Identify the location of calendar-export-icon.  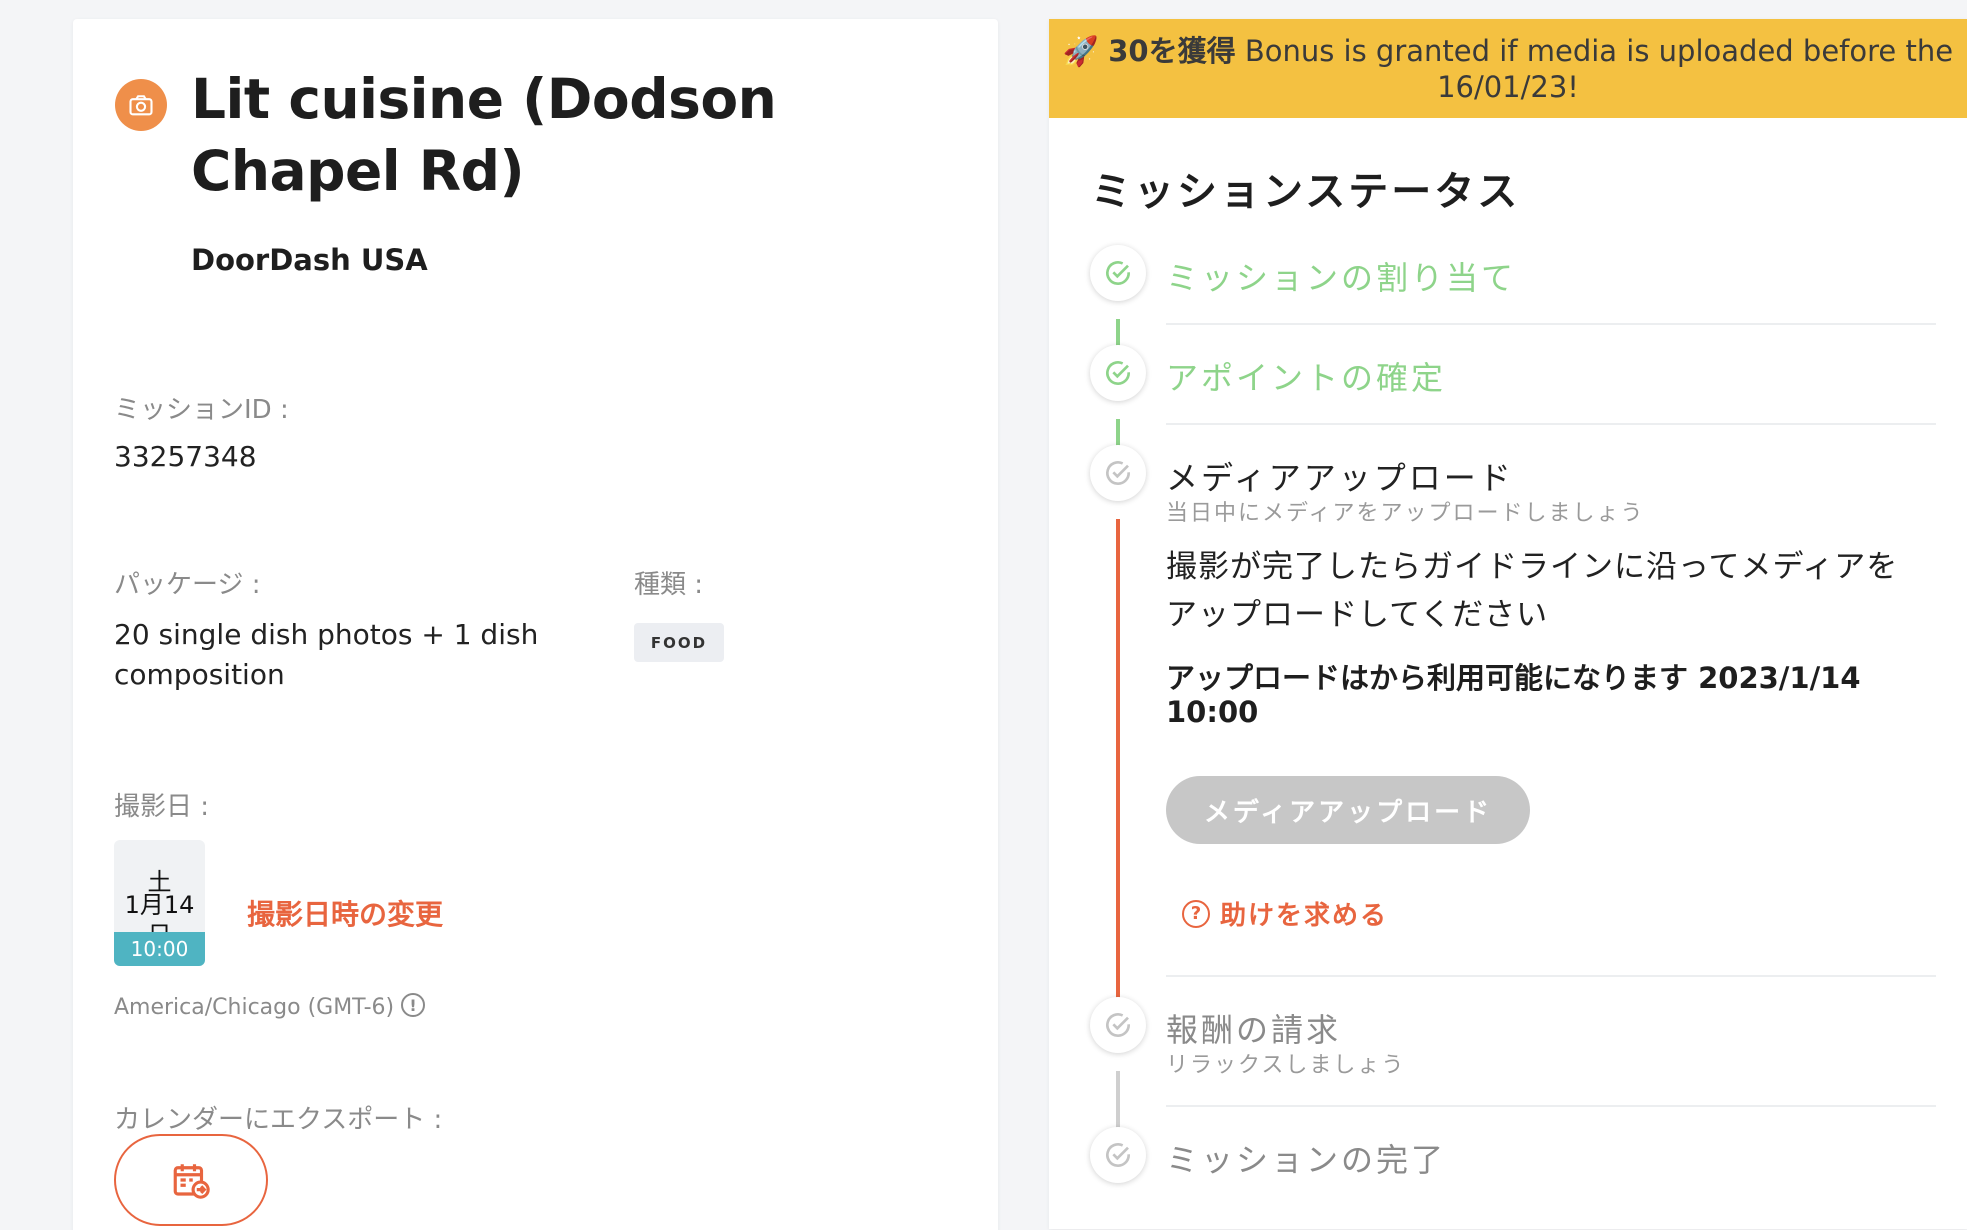
(191, 1181).